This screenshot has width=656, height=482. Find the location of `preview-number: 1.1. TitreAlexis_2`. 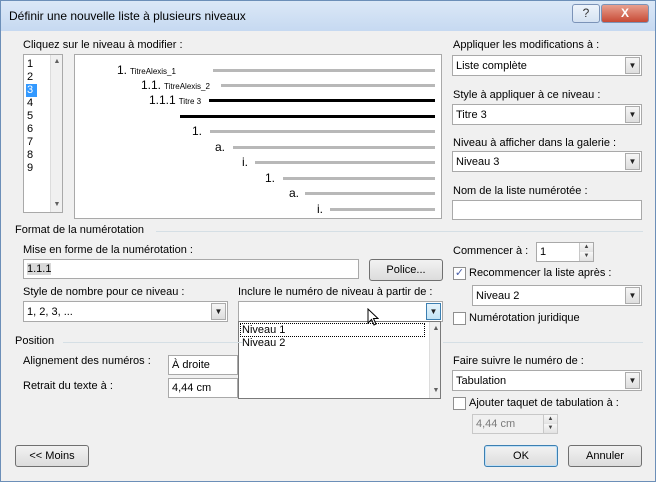

preview-number: 1.1. TitreAlexis_2 is located at coordinates (175, 85).